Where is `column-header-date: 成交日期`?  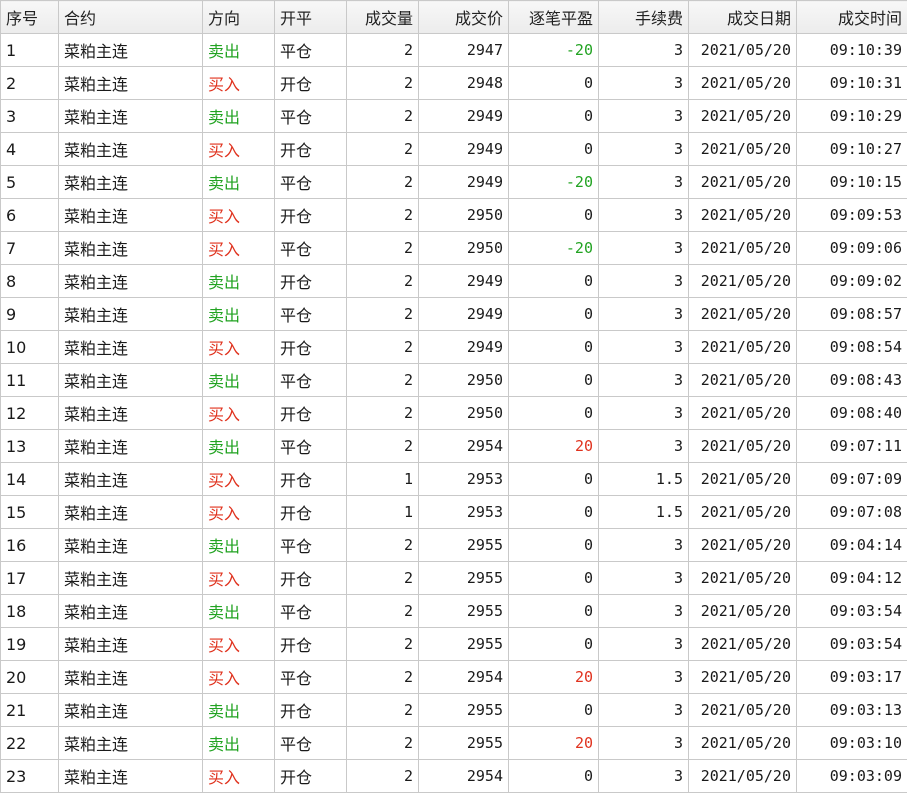
column-header-date: 成交日期 is located at coordinates (743, 17).